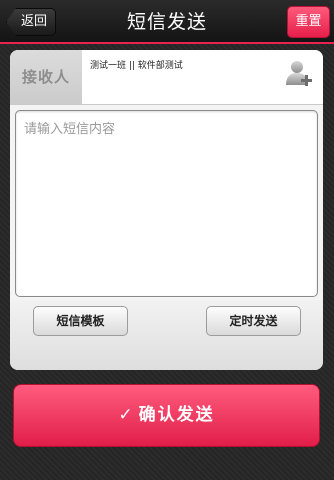 The image size is (334, 480). I want to click on add-contact-icon, so click(299, 74).